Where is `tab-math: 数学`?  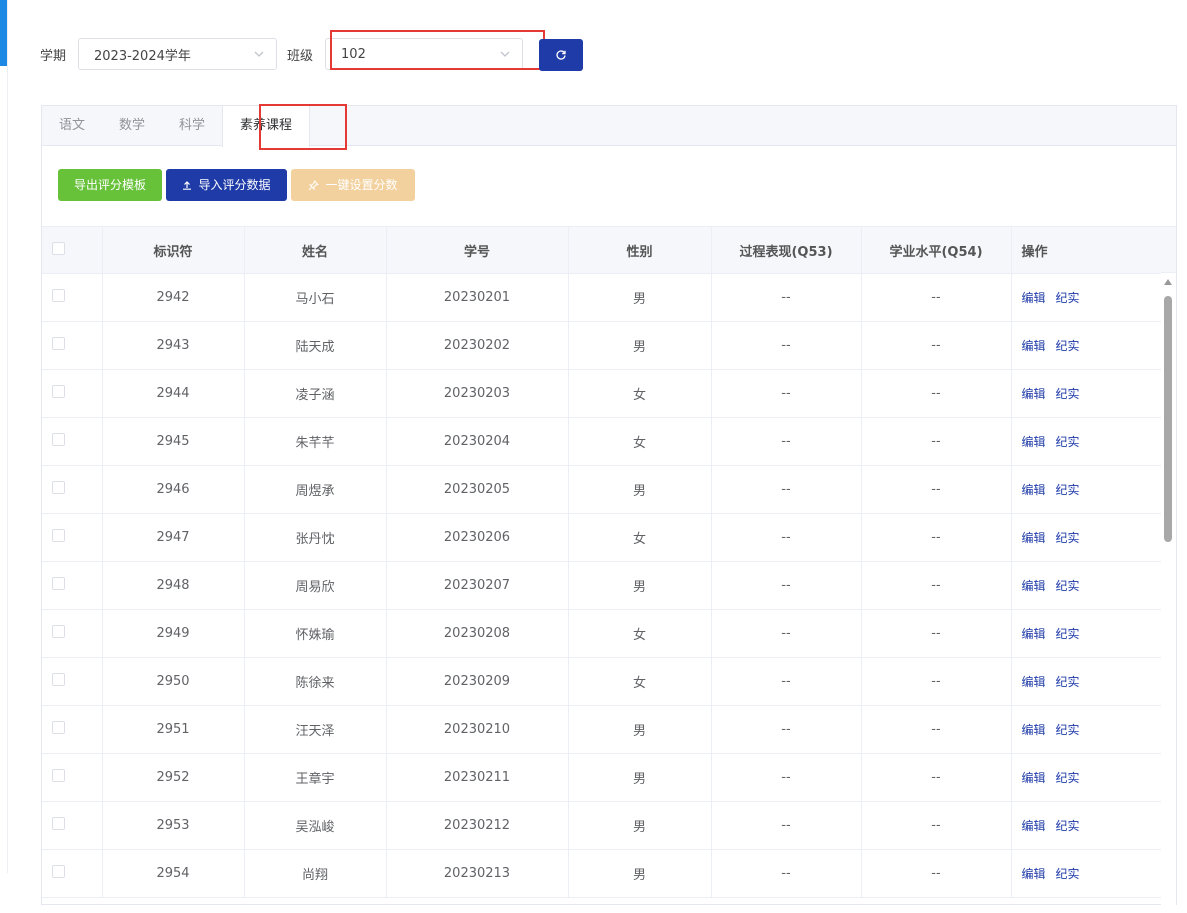
tab-math: 数学 is located at coordinates (132, 126).